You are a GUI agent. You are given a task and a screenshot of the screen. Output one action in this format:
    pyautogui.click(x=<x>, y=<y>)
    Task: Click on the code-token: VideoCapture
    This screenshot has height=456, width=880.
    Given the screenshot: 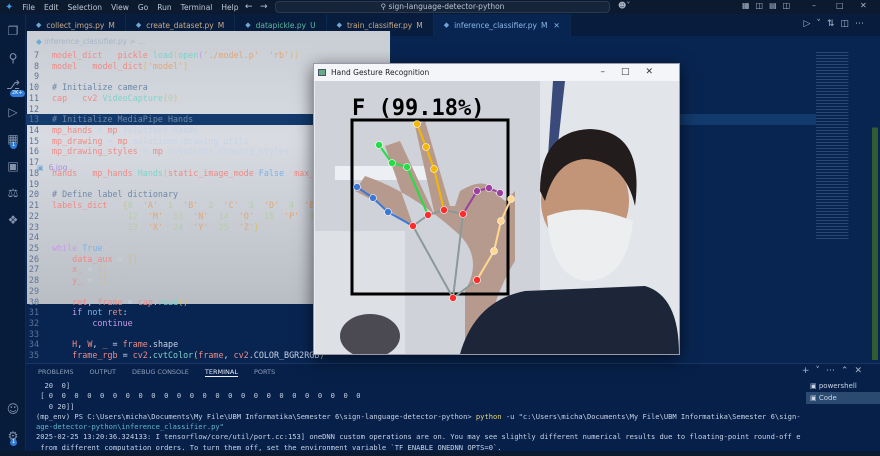 What is the action you would take?
    pyautogui.click(x=132, y=97)
    